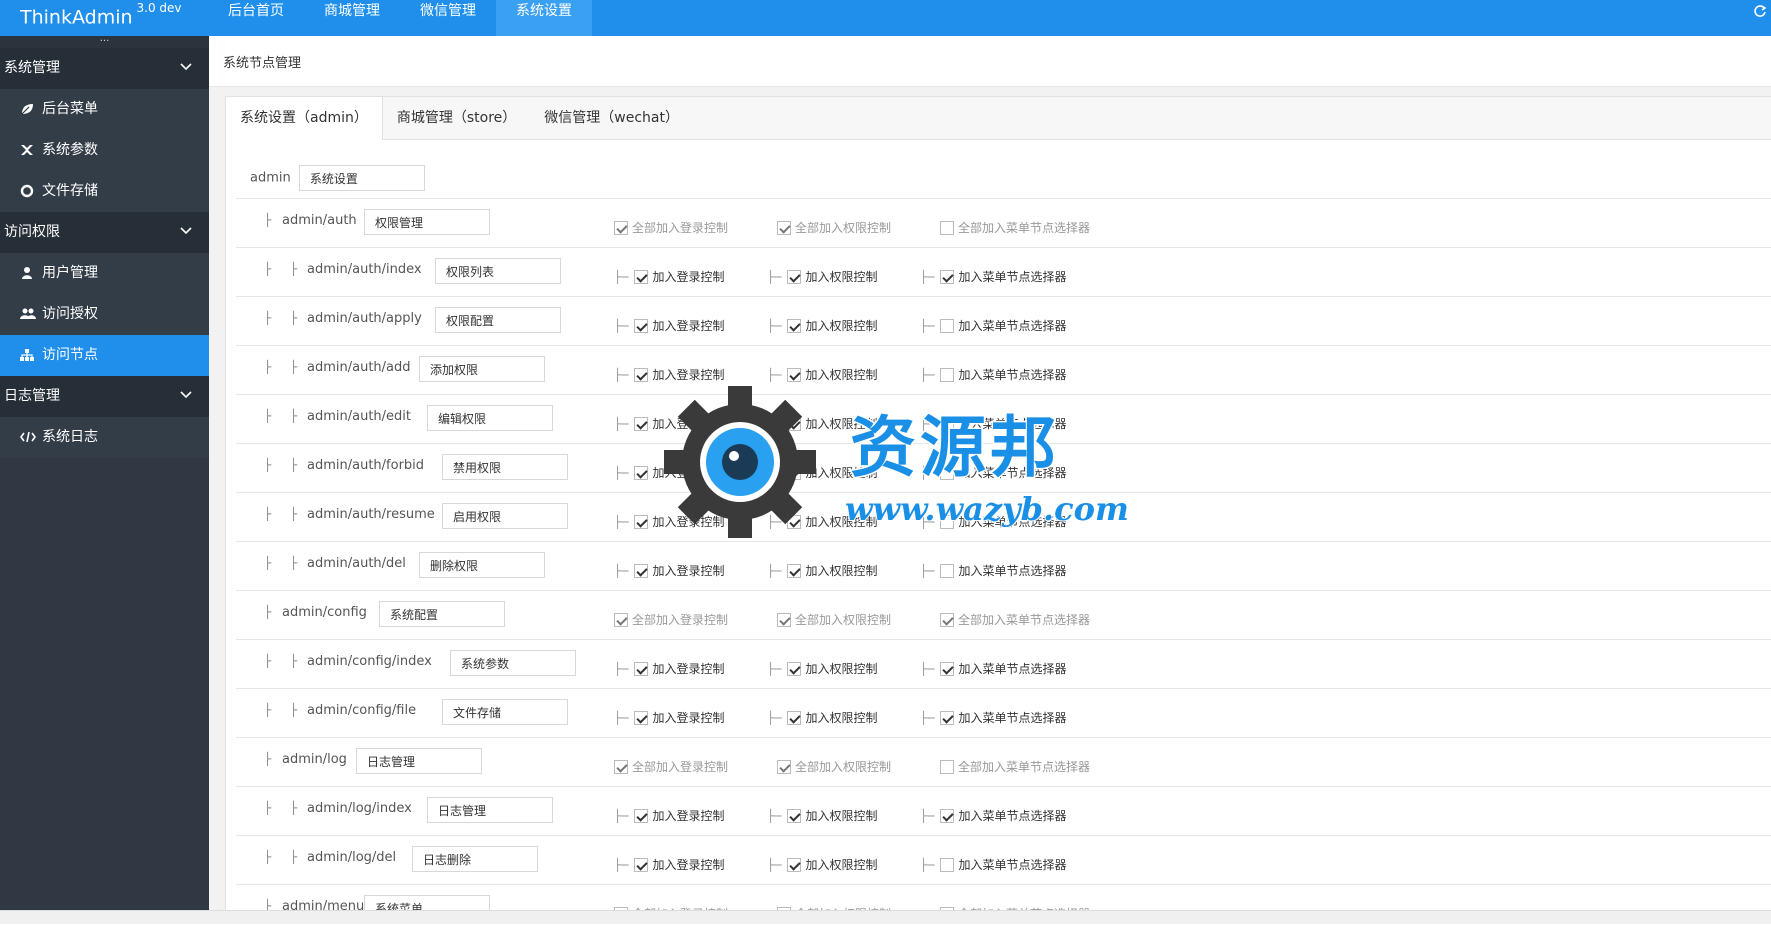 Image resolution: width=1771 pixels, height=933 pixels. Describe the element at coordinates (611, 118) in the screenshot. I see `tab-wechat: 微信管理（wechat）` at that location.